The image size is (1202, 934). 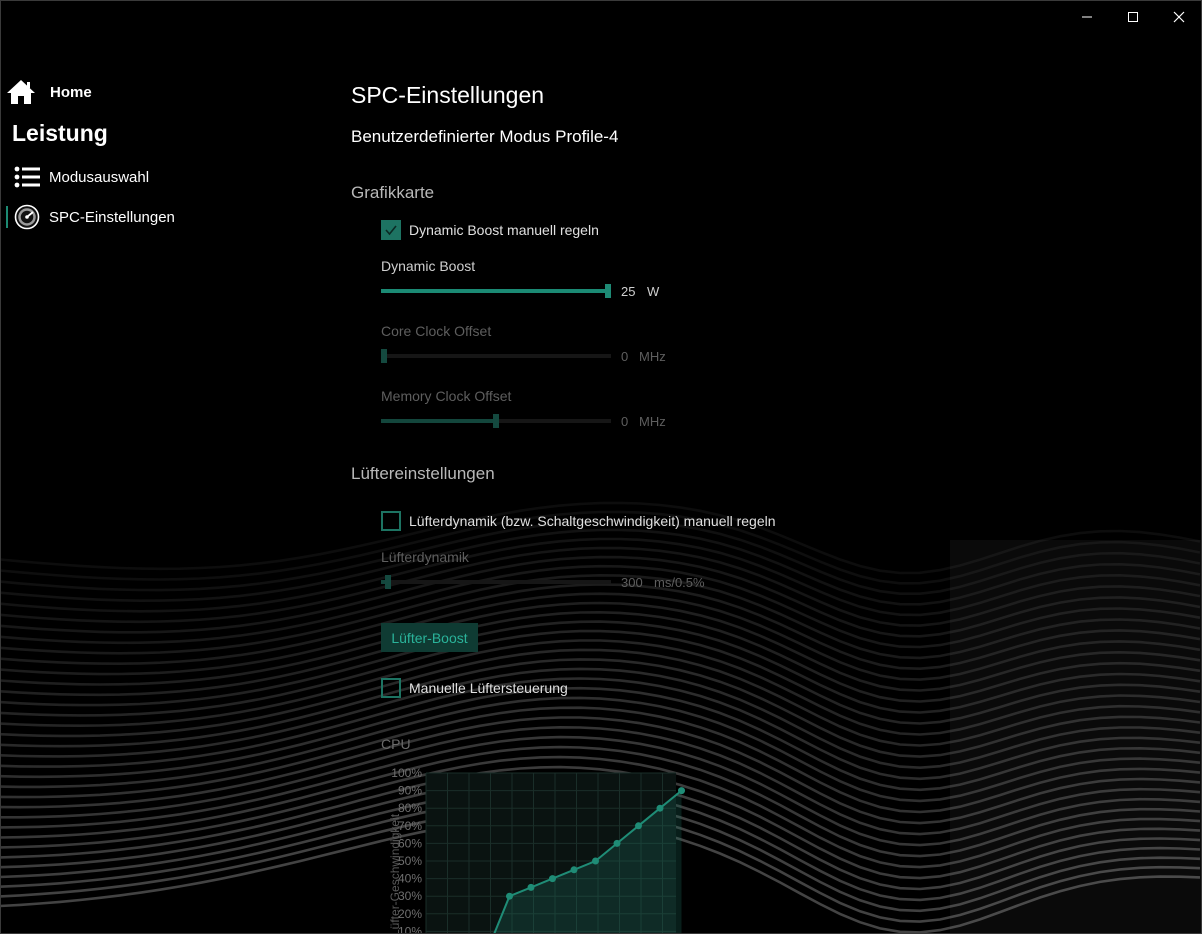 I want to click on fan-dynamics-label: Lüfterdynamik, so click(x=425, y=557).